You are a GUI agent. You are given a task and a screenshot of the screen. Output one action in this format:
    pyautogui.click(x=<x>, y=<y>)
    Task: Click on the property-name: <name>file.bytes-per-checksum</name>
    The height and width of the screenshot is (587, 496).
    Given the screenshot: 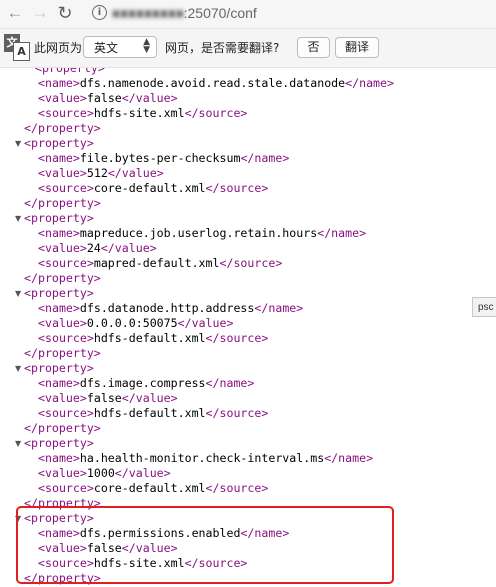 What is the action you would take?
    pyautogui.click(x=163, y=158)
    